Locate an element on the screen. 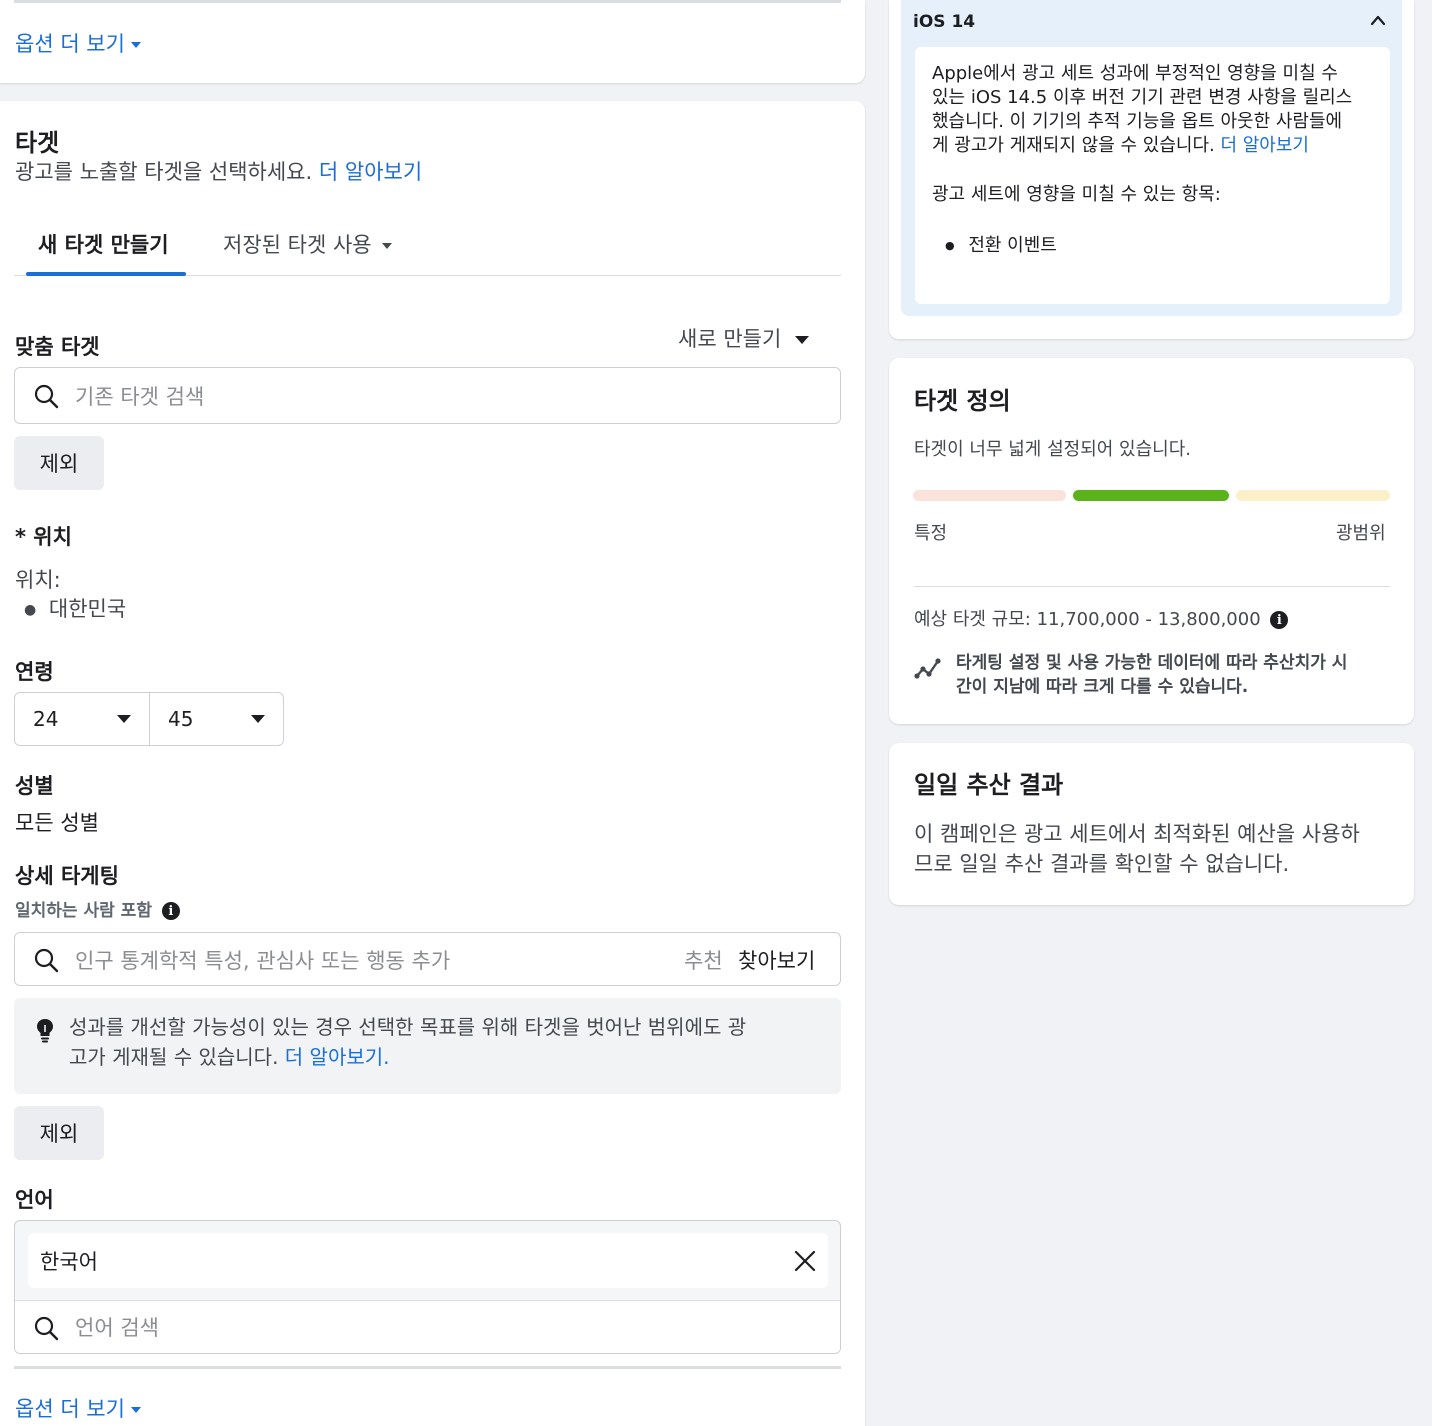 Image resolution: width=1432 pixels, height=1426 pixels. ios14-affect-item-text: 전환 이벤트 is located at coordinates (1012, 245).